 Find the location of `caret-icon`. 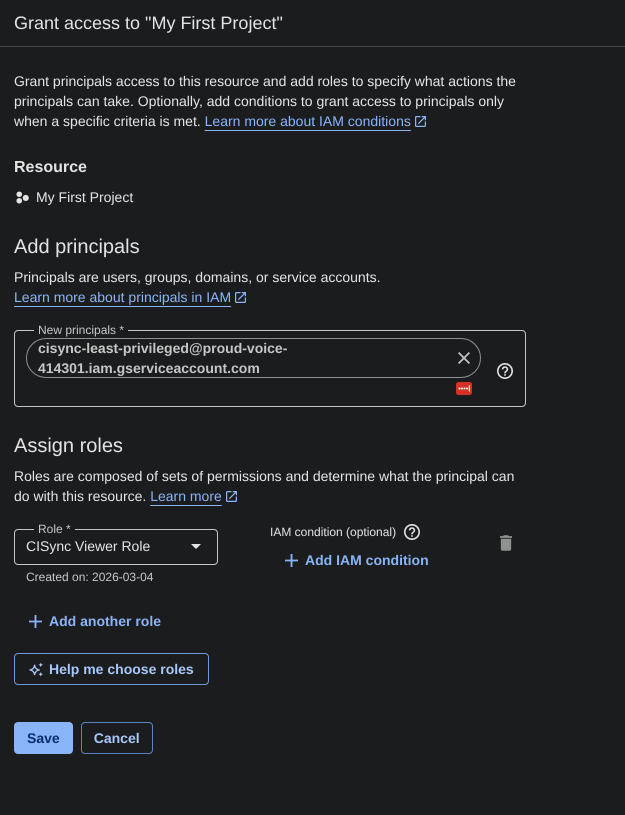

caret-icon is located at coordinates (196, 546).